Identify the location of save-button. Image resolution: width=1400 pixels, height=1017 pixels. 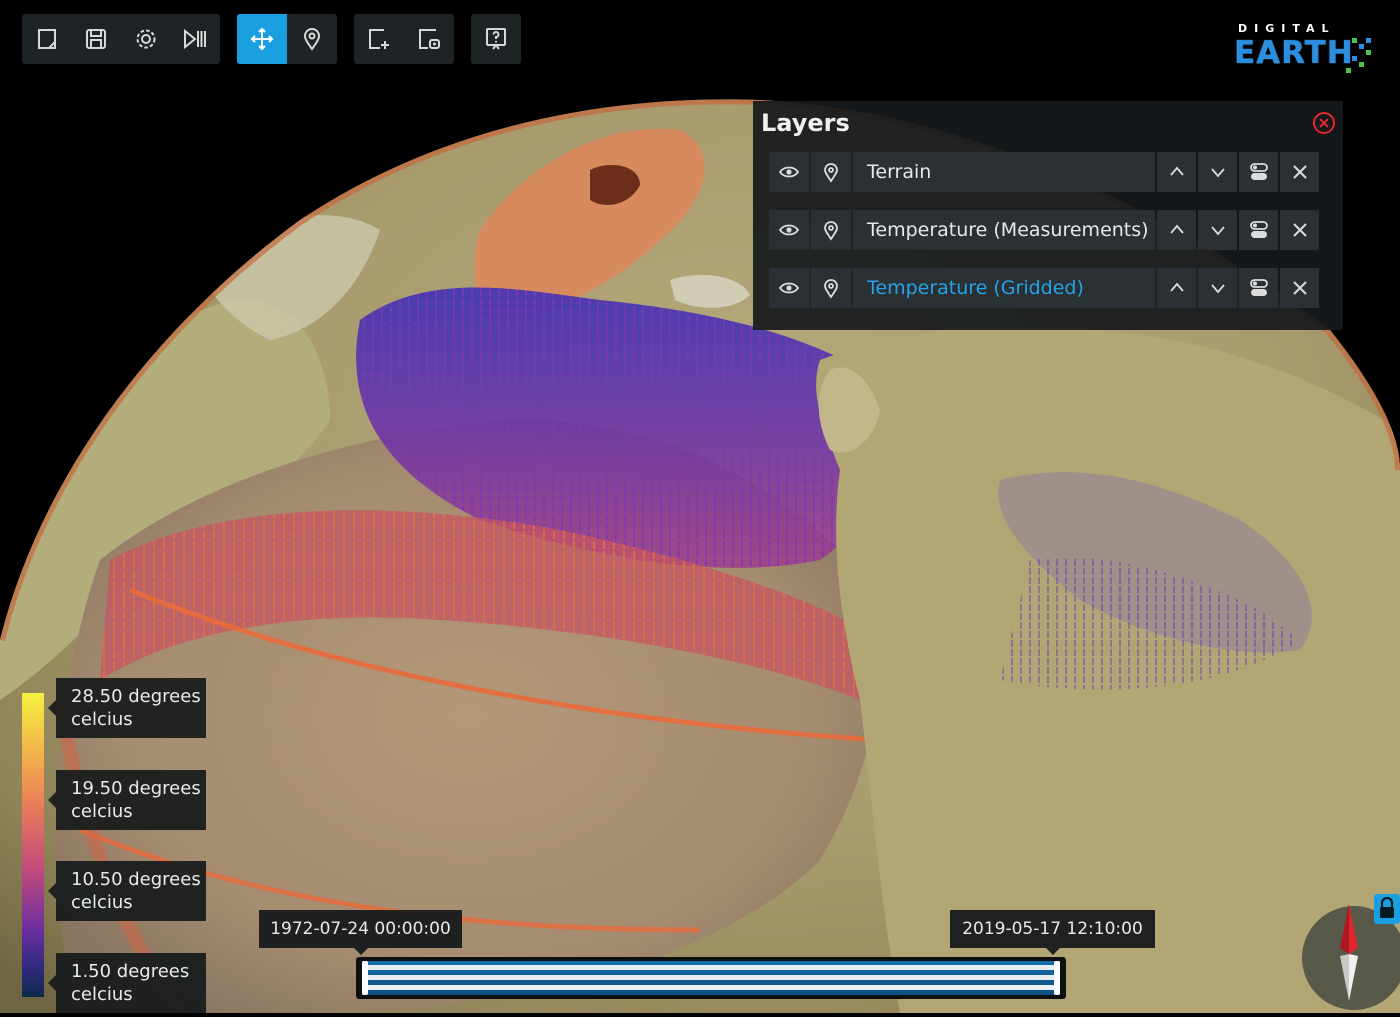
(97, 39).